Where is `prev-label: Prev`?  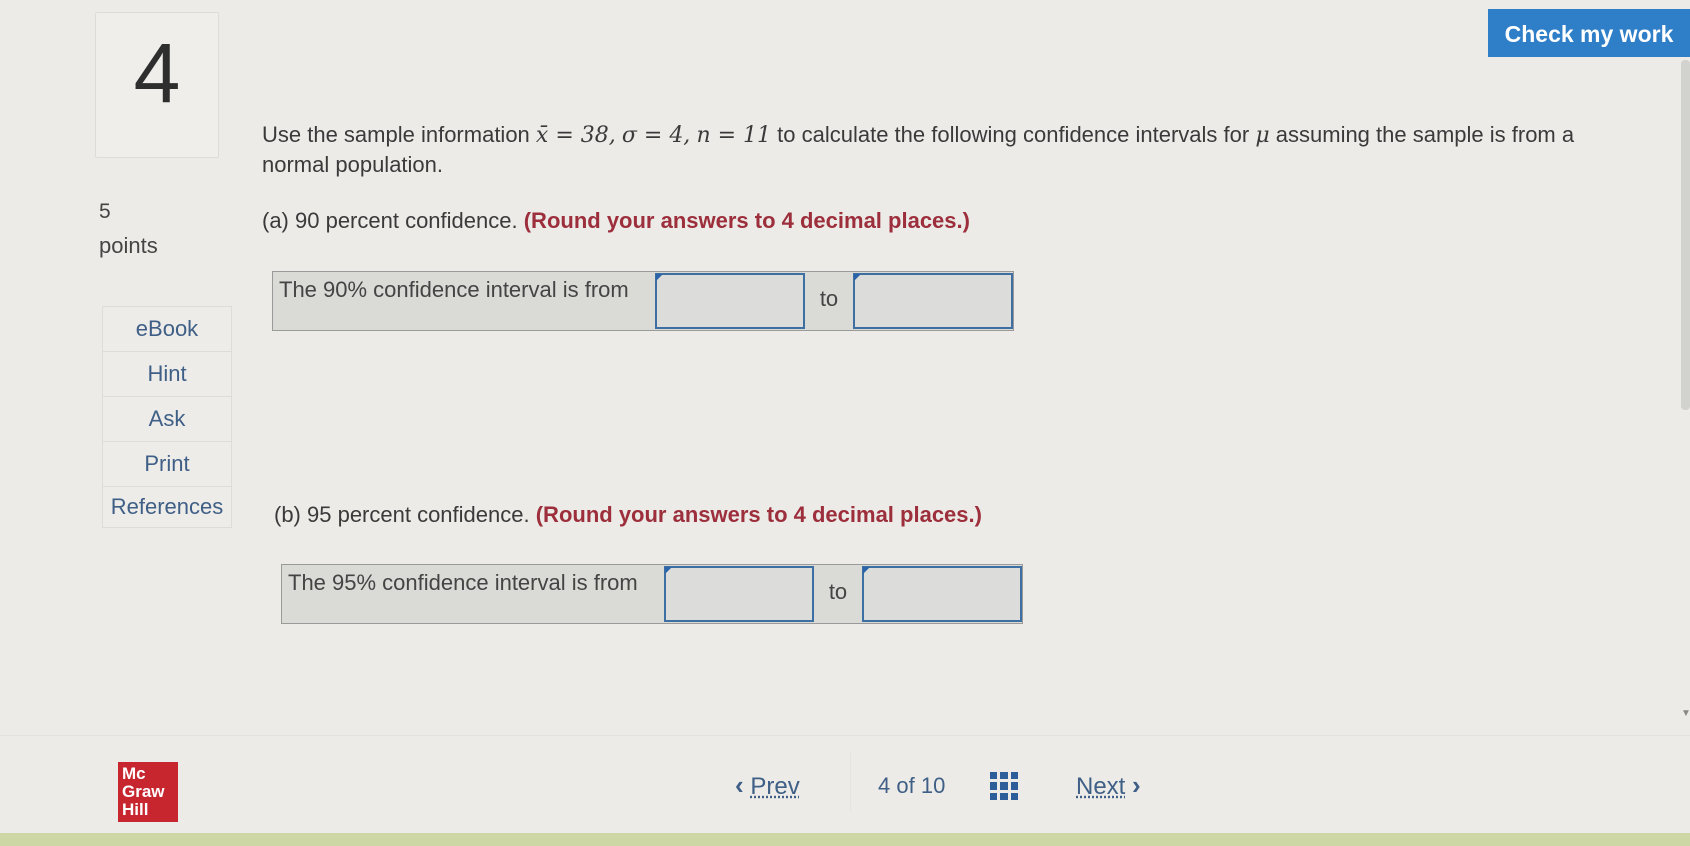
prev-label: Prev is located at coordinates (775, 786).